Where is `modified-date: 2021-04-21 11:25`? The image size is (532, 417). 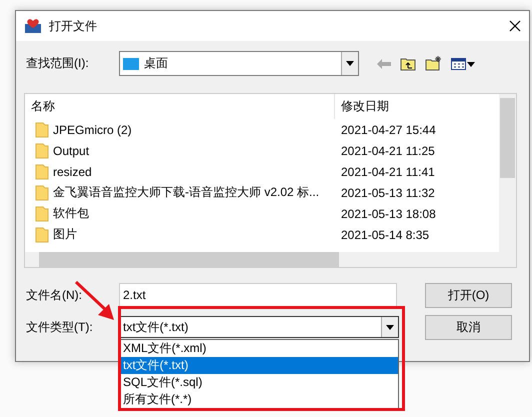 modified-date: 2021-04-21 11:25 is located at coordinates (387, 151).